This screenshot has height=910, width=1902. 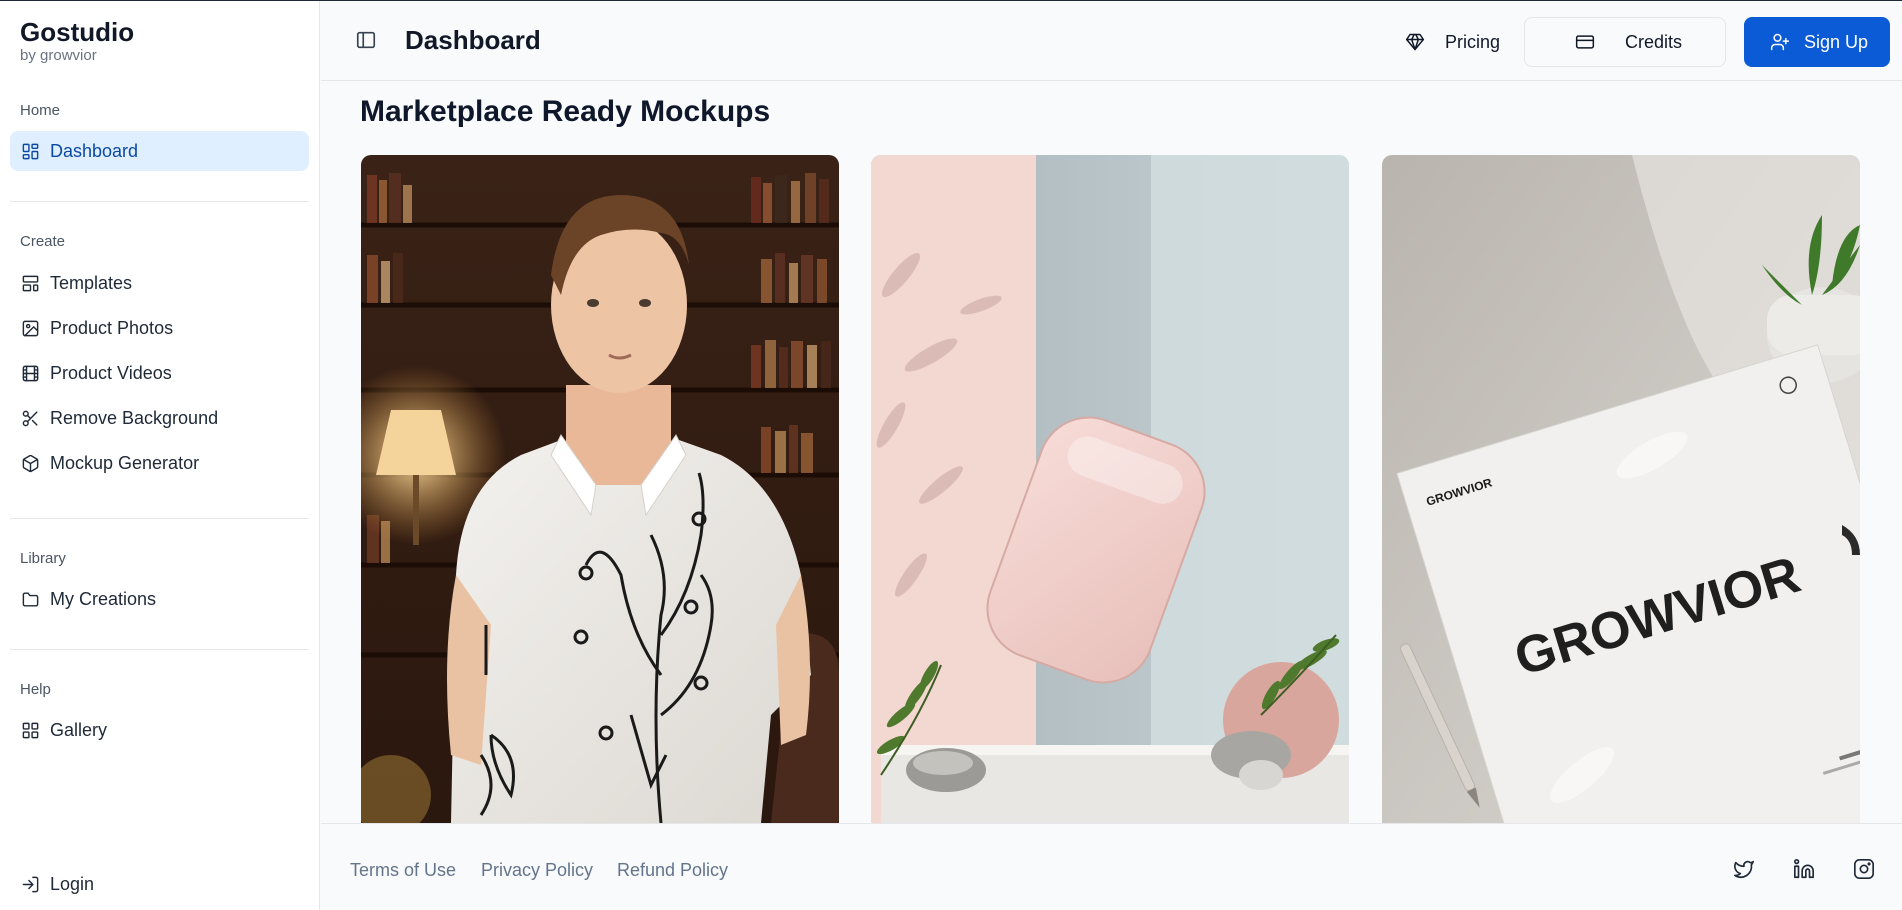 What do you see at coordinates (43, 241) in the screenshot?
I see `section-label-create: Create` at bounding box center [43, 241].